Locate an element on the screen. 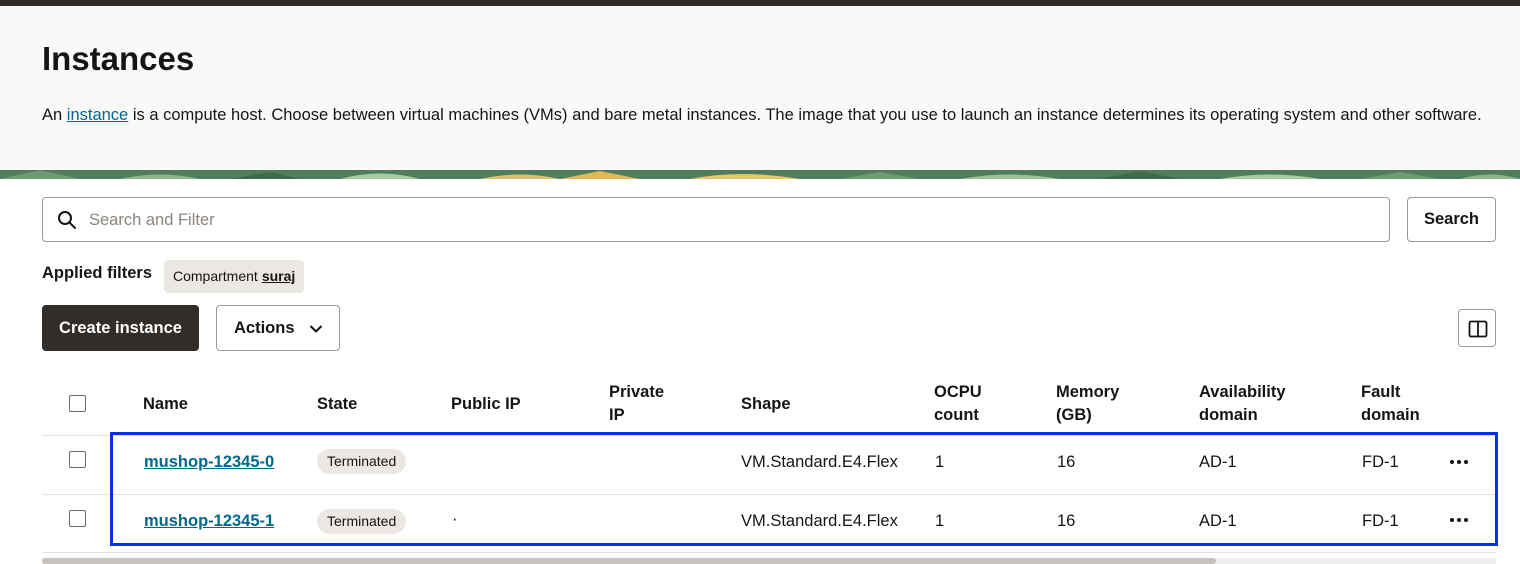  description-text-start: An is located at coordinates (54, 115).